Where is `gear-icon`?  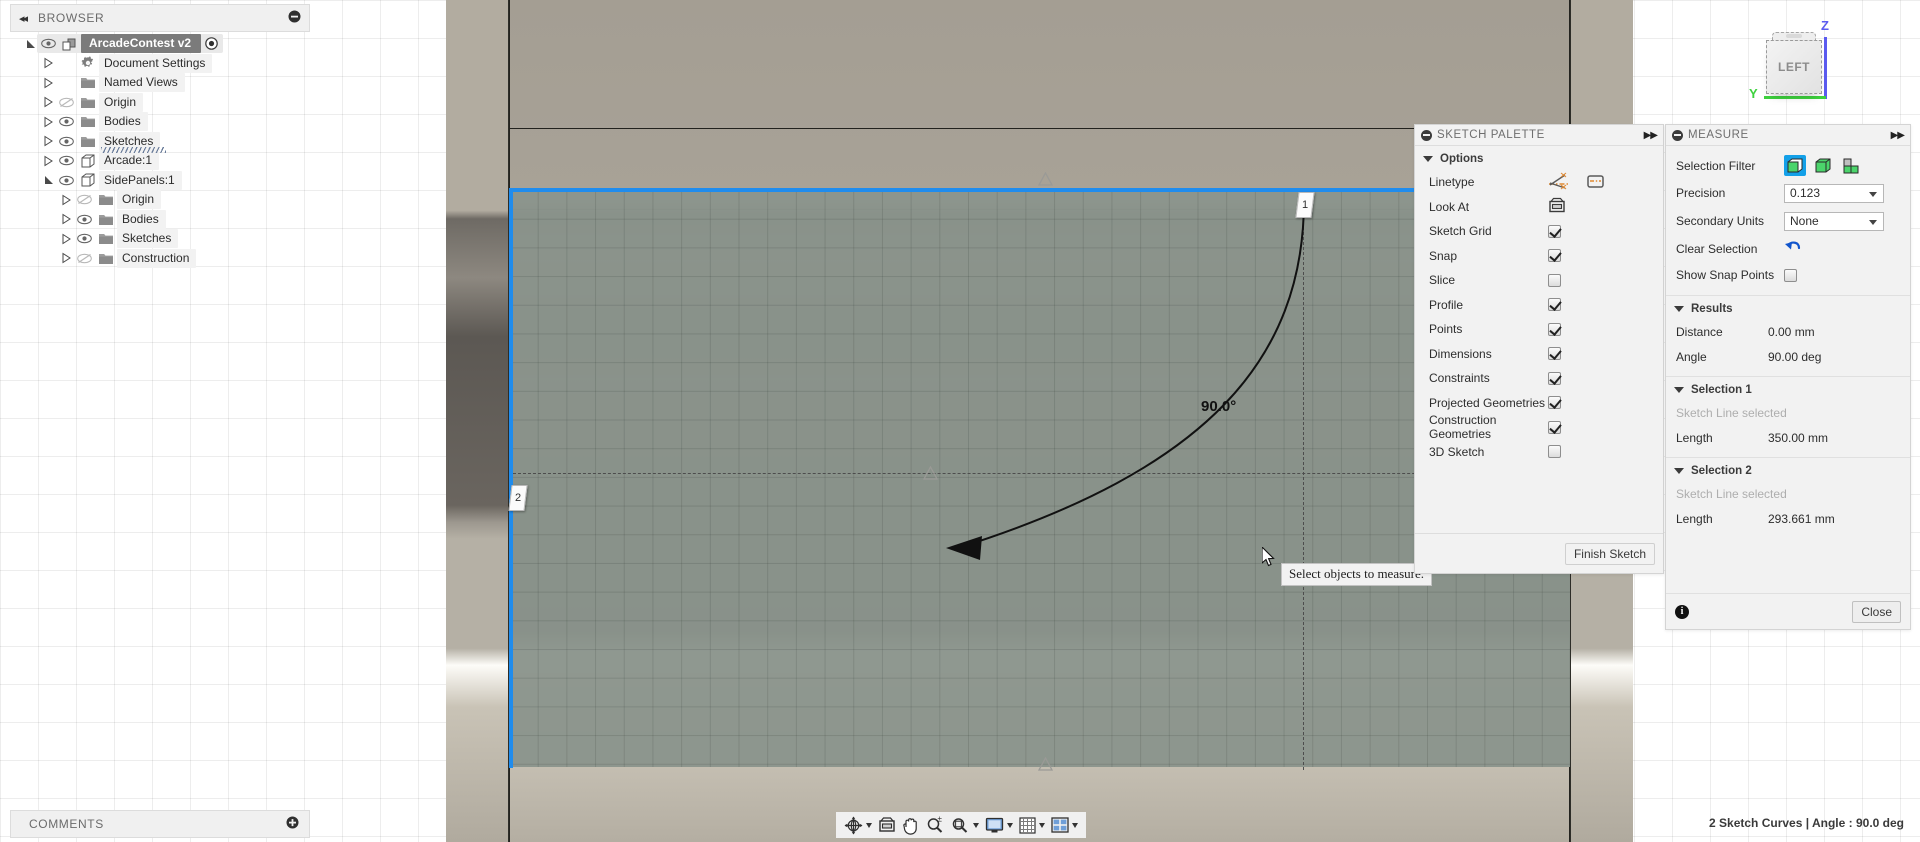 gear-icon is located at coordinates (88, 63).